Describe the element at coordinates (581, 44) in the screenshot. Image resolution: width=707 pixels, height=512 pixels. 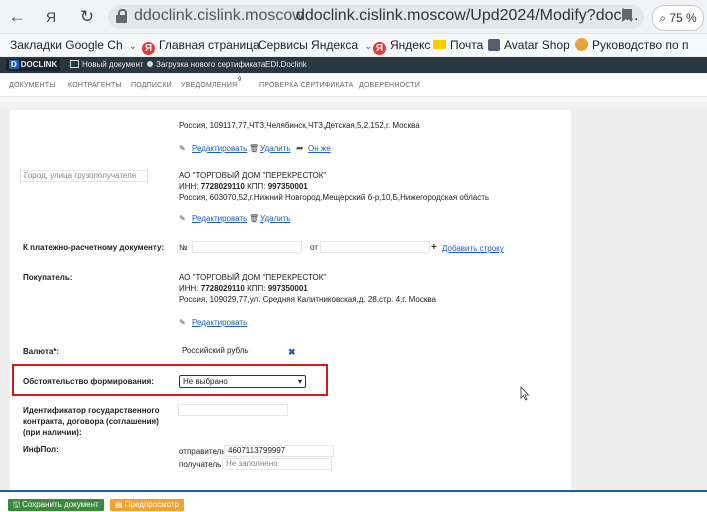
I see `gear-icon` at that location.